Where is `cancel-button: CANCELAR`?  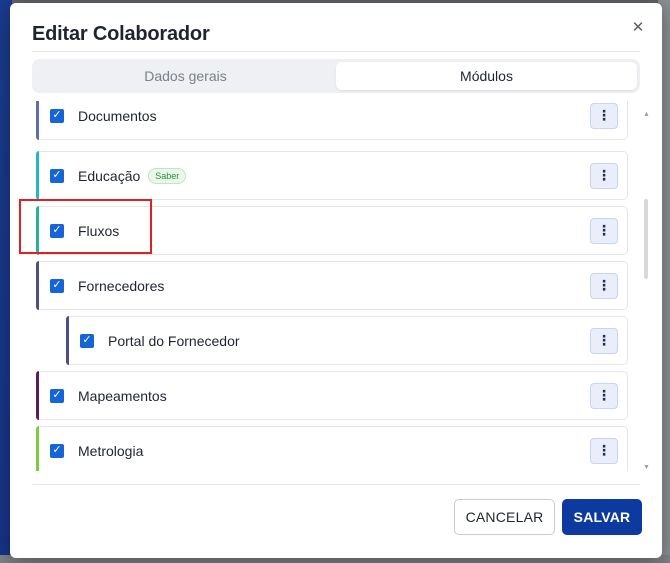
cancel-button: CANCELAR is located at coordinates (504, 517).